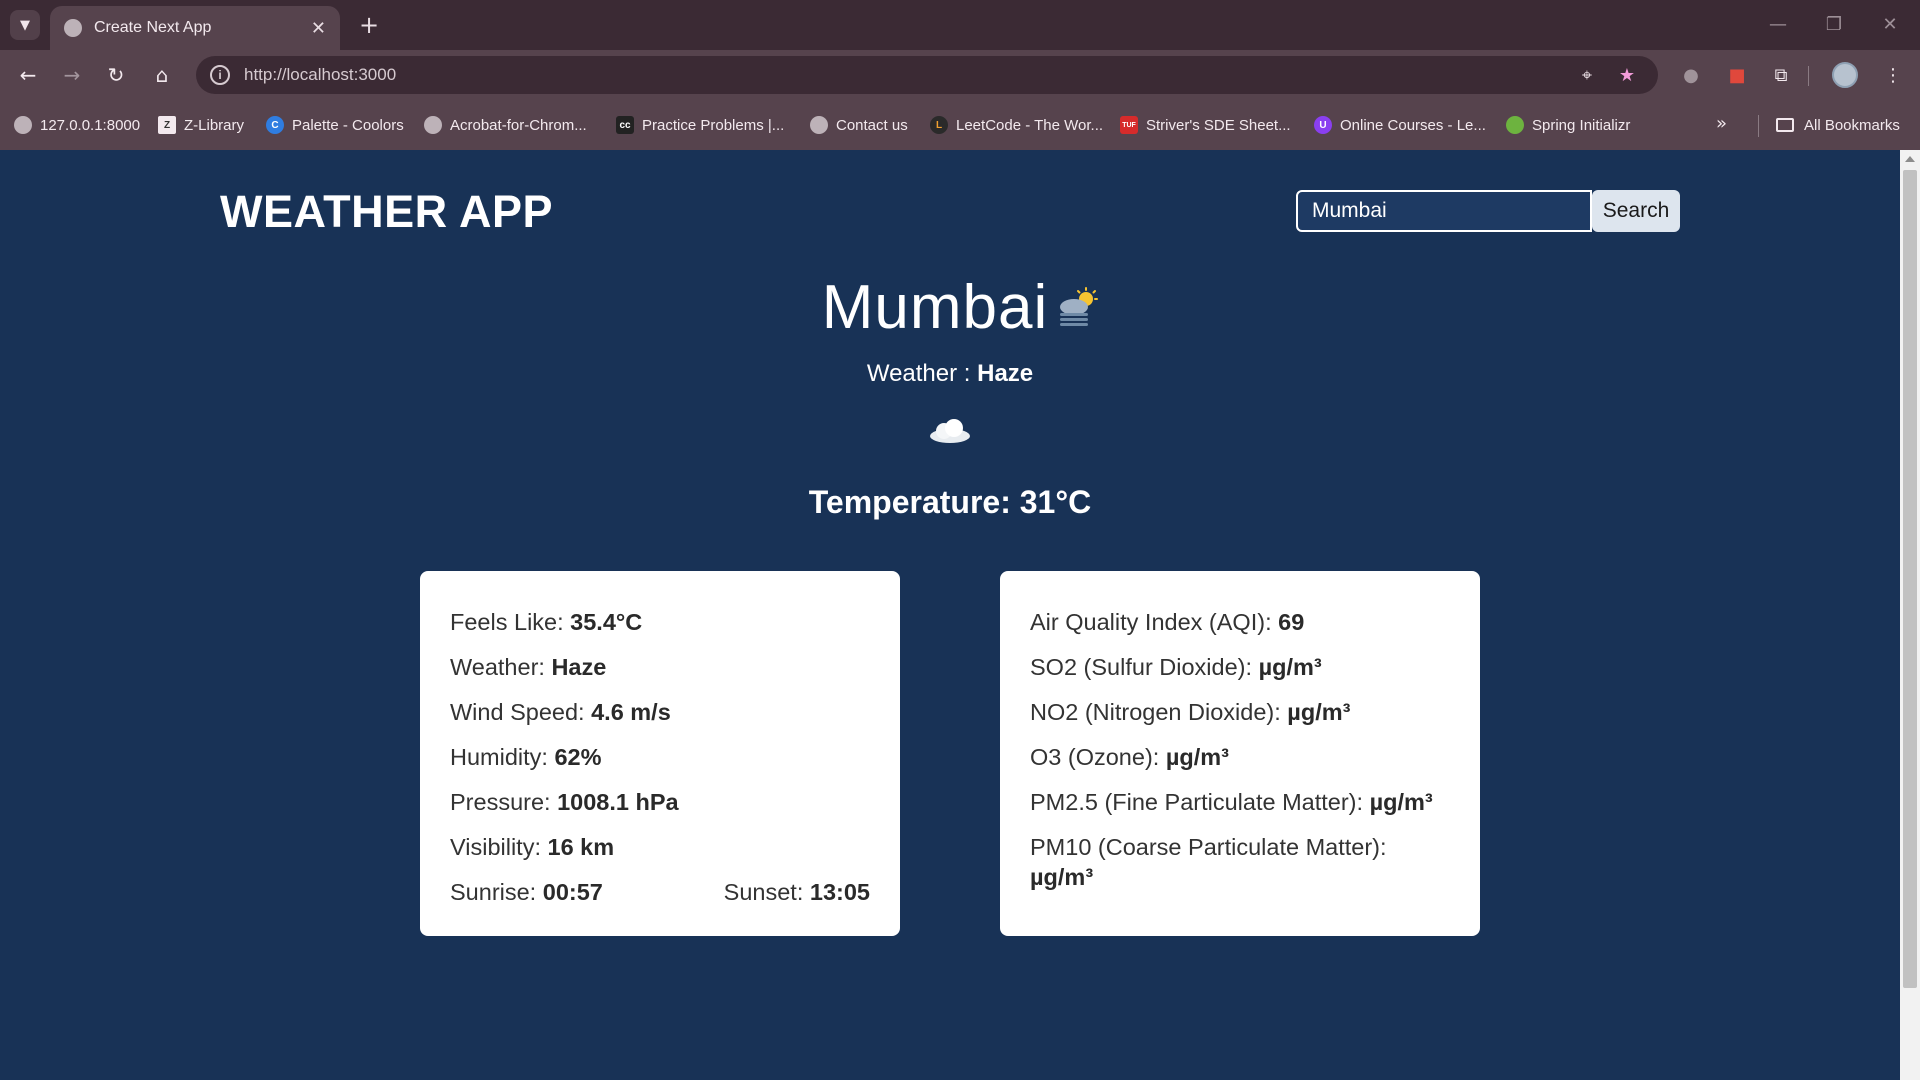 Image resolution: width=1920 pixels, height=1080 pixels. I want to click on city-name: Mumbai, so click(935, 307).